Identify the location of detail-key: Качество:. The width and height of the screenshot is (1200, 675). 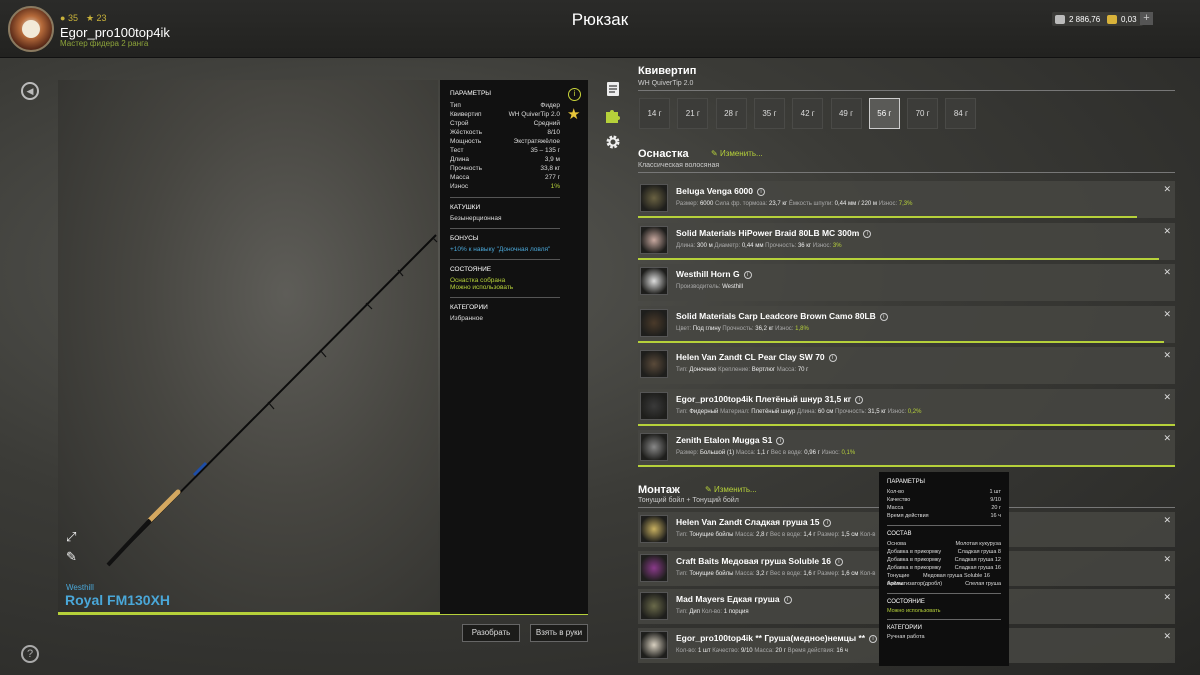
(726, 650).